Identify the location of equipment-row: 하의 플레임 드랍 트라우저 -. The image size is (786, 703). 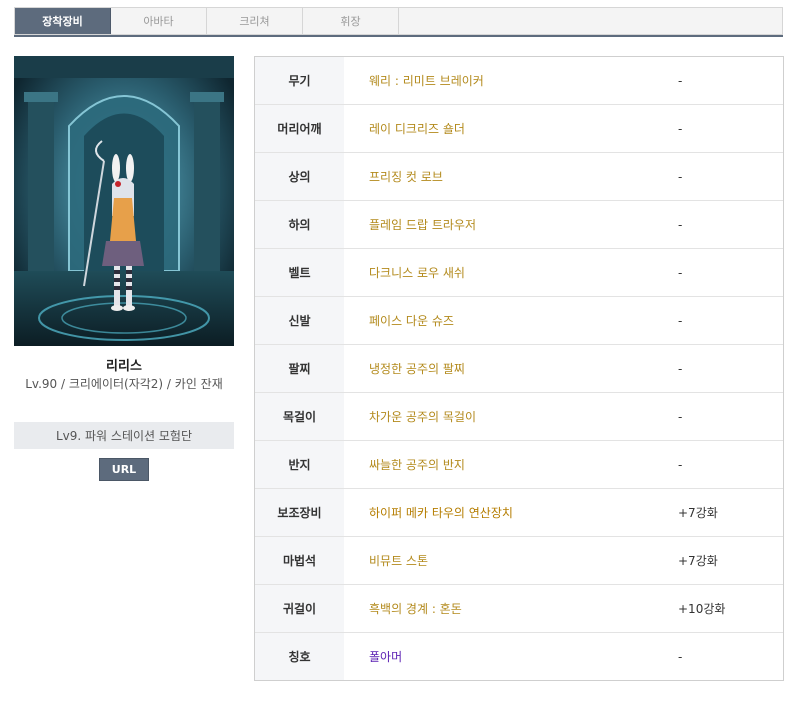
(519, 225).